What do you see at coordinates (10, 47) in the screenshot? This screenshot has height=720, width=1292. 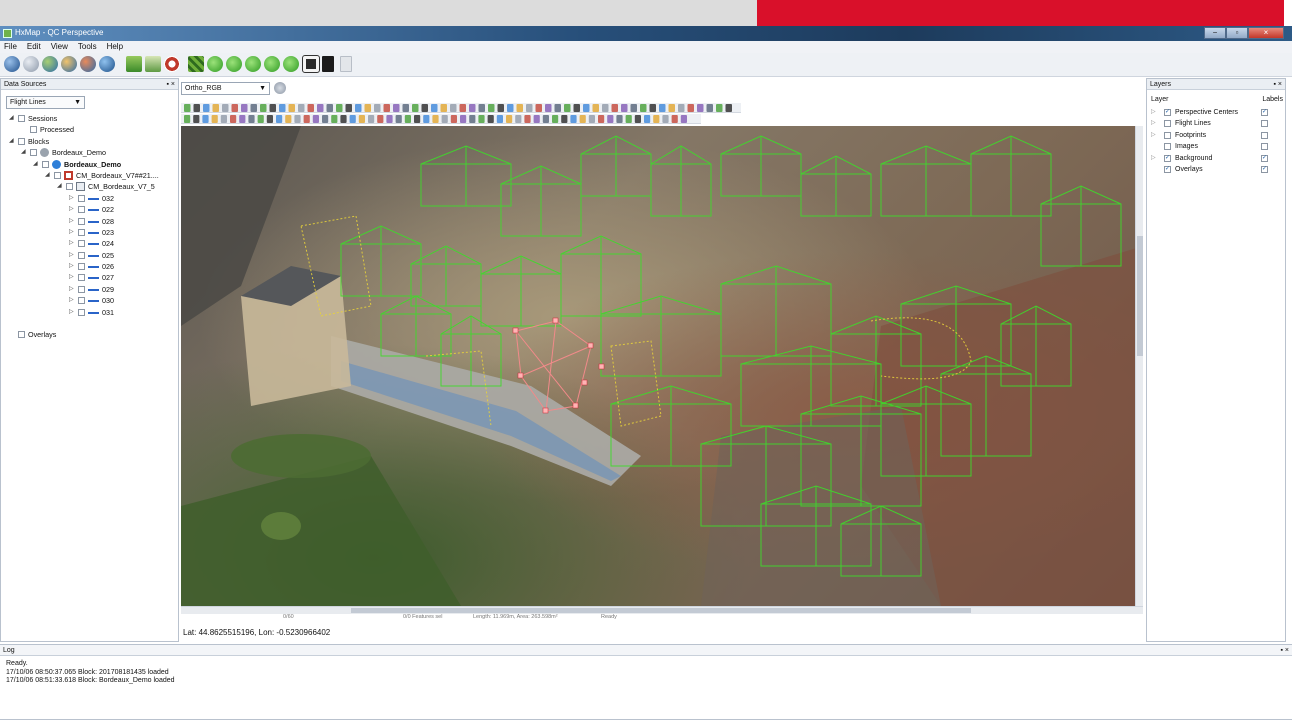 I see `menu-file: File` at bounding box center [10, 47].